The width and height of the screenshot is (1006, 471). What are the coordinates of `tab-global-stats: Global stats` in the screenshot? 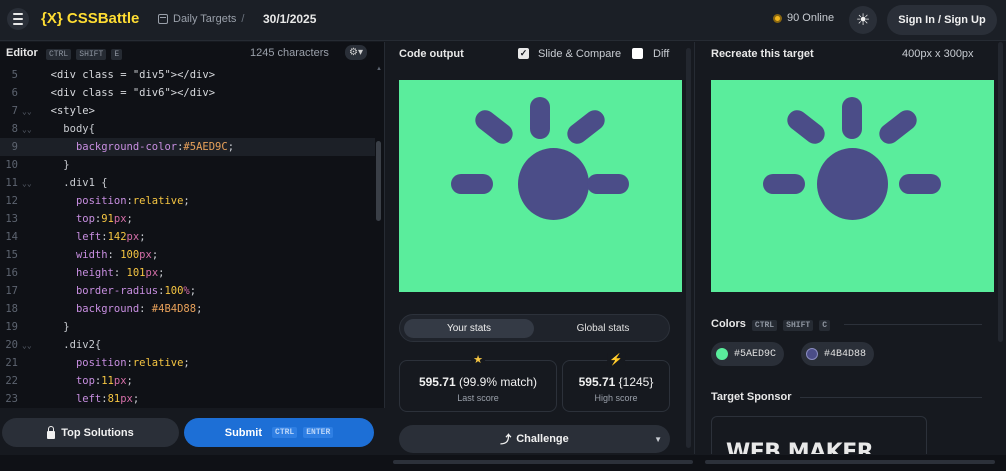 It's located at (603, 328).